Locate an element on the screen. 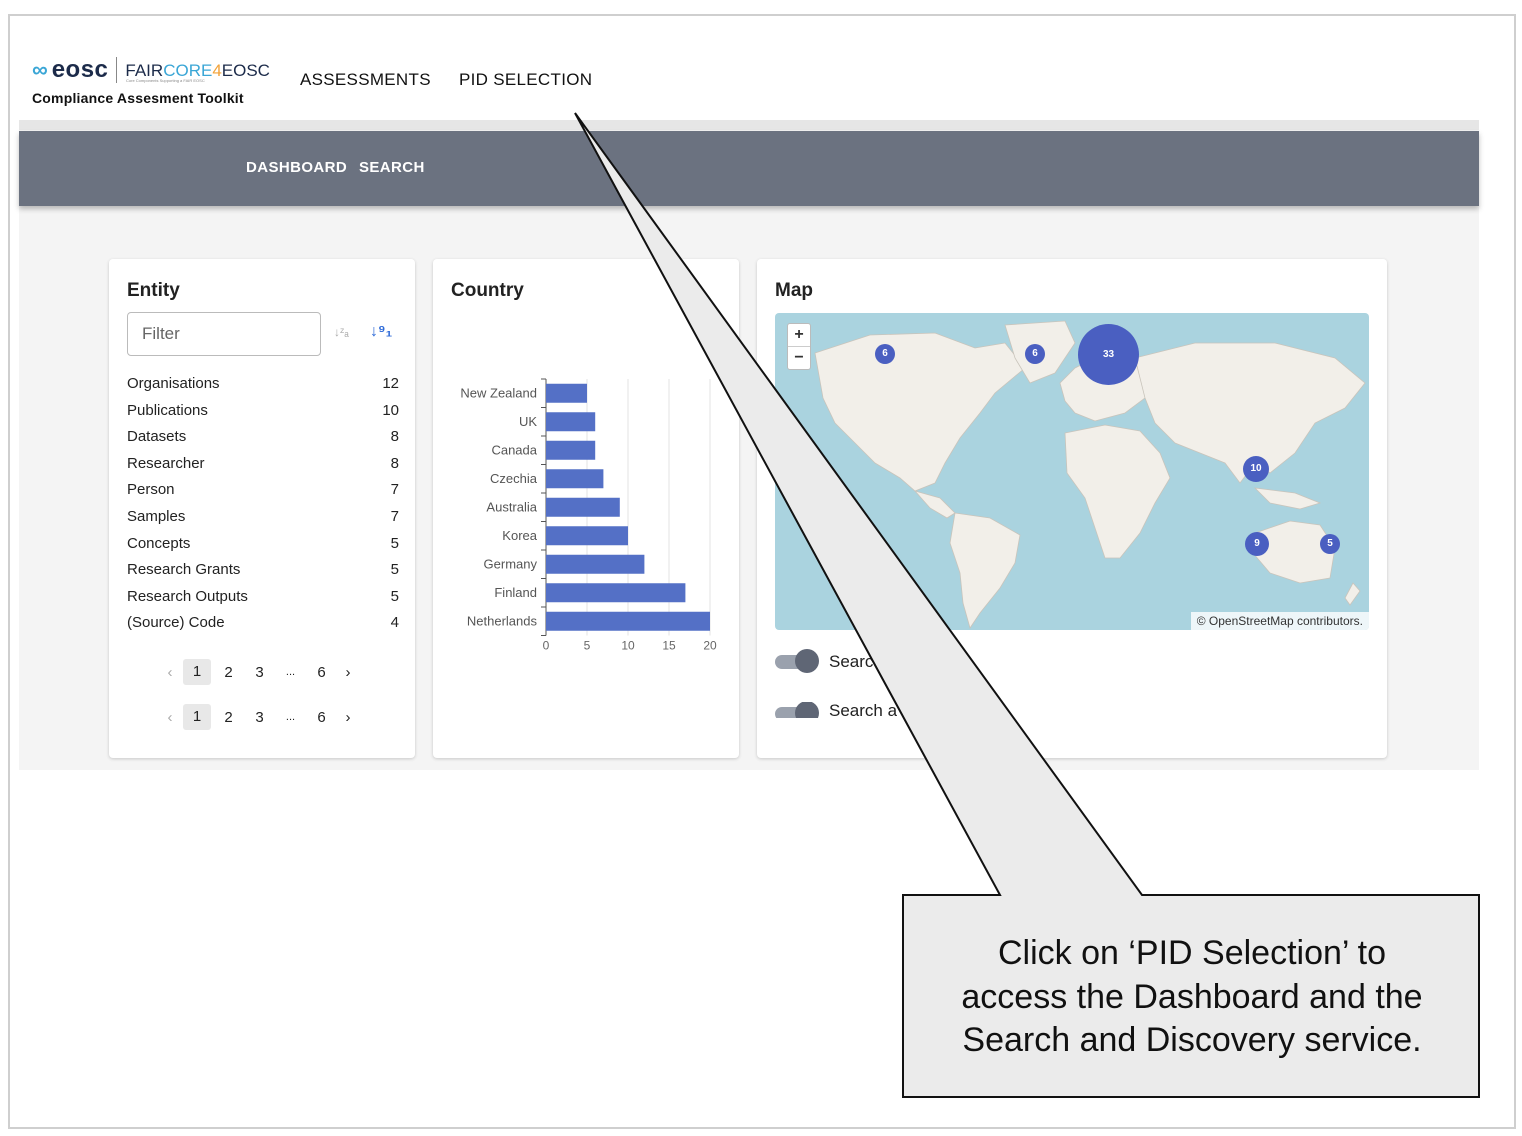 The width and height of the screenshot is (1522, 1136). callout-line: access the Dashboard and the is located at coordinates (1192, 996).